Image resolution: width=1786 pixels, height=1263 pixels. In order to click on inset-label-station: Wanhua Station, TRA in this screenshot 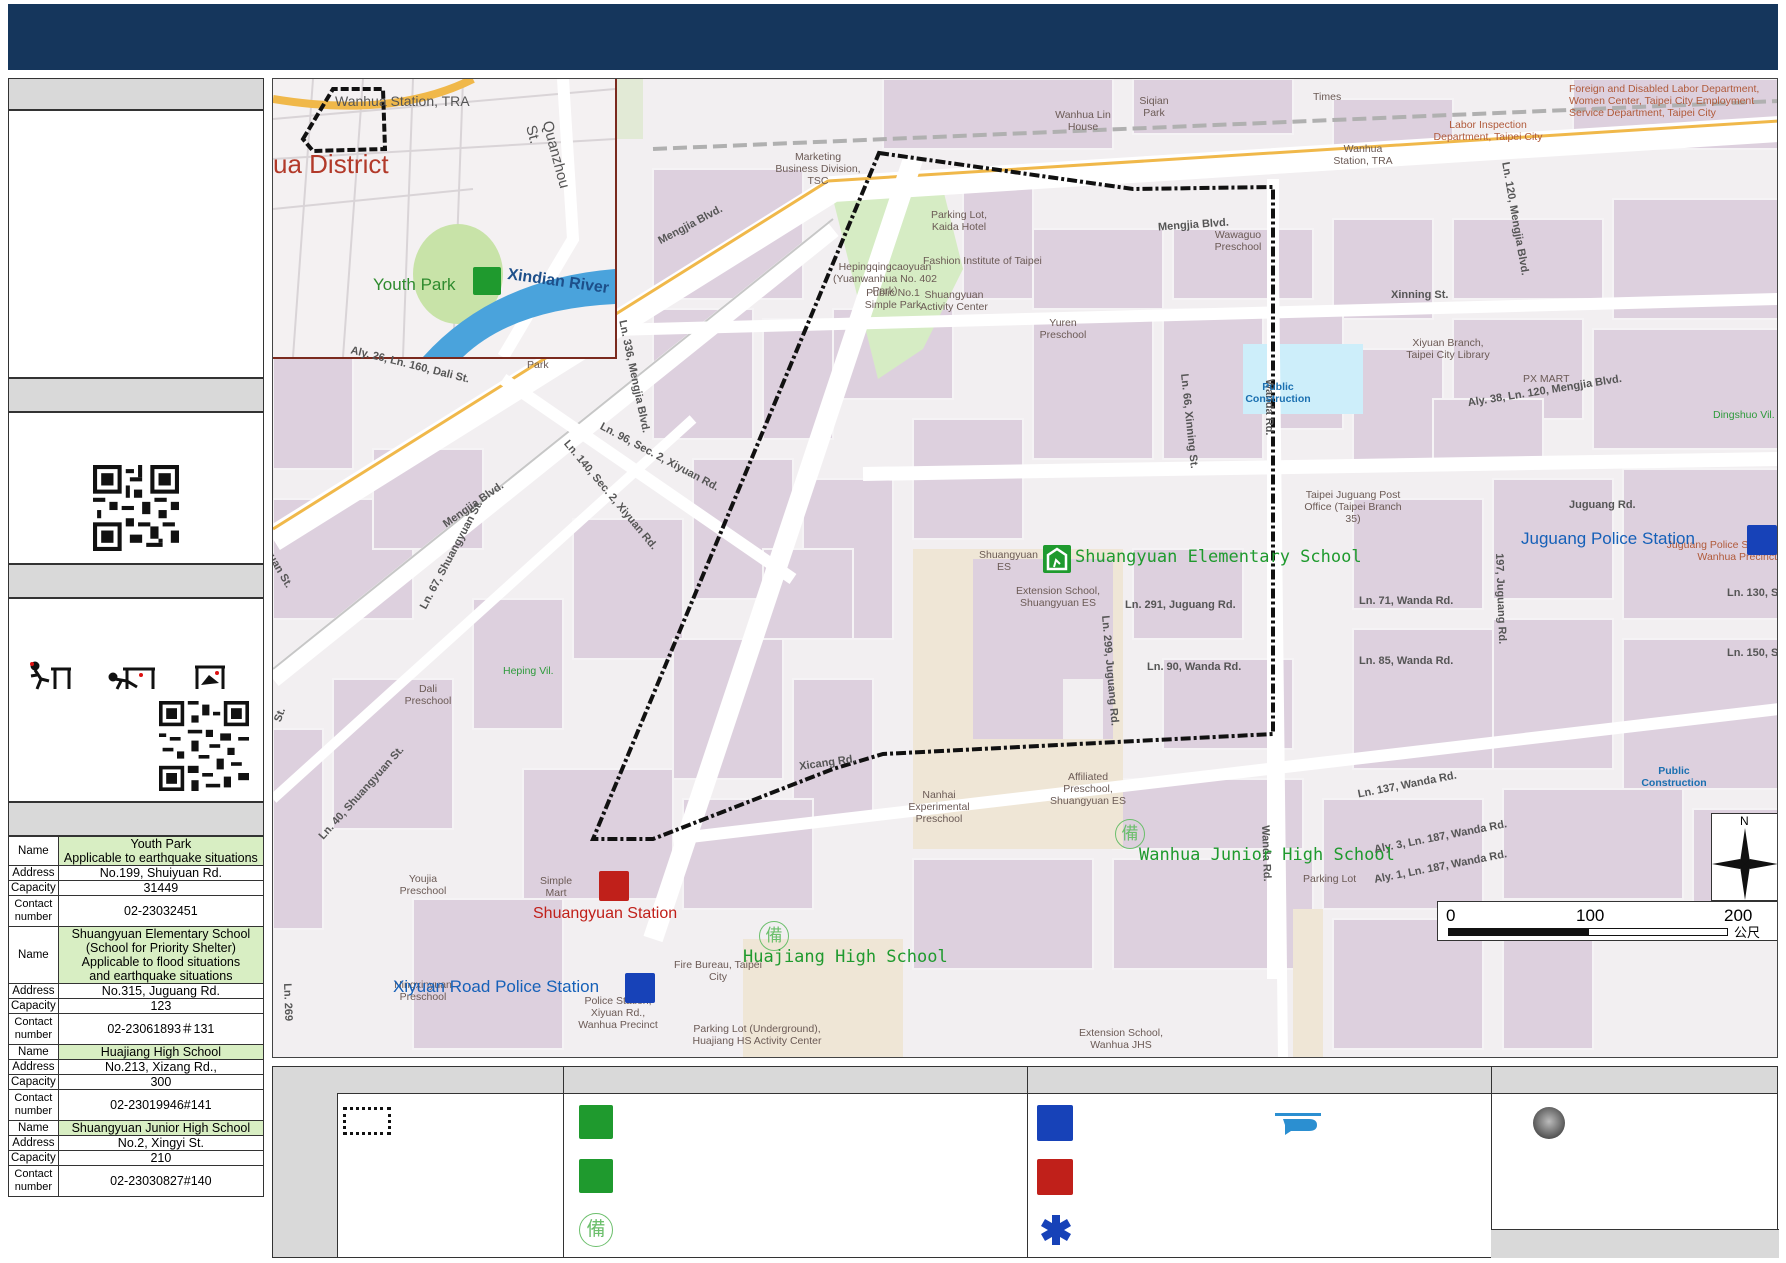, I will do `click(402, 101)`.